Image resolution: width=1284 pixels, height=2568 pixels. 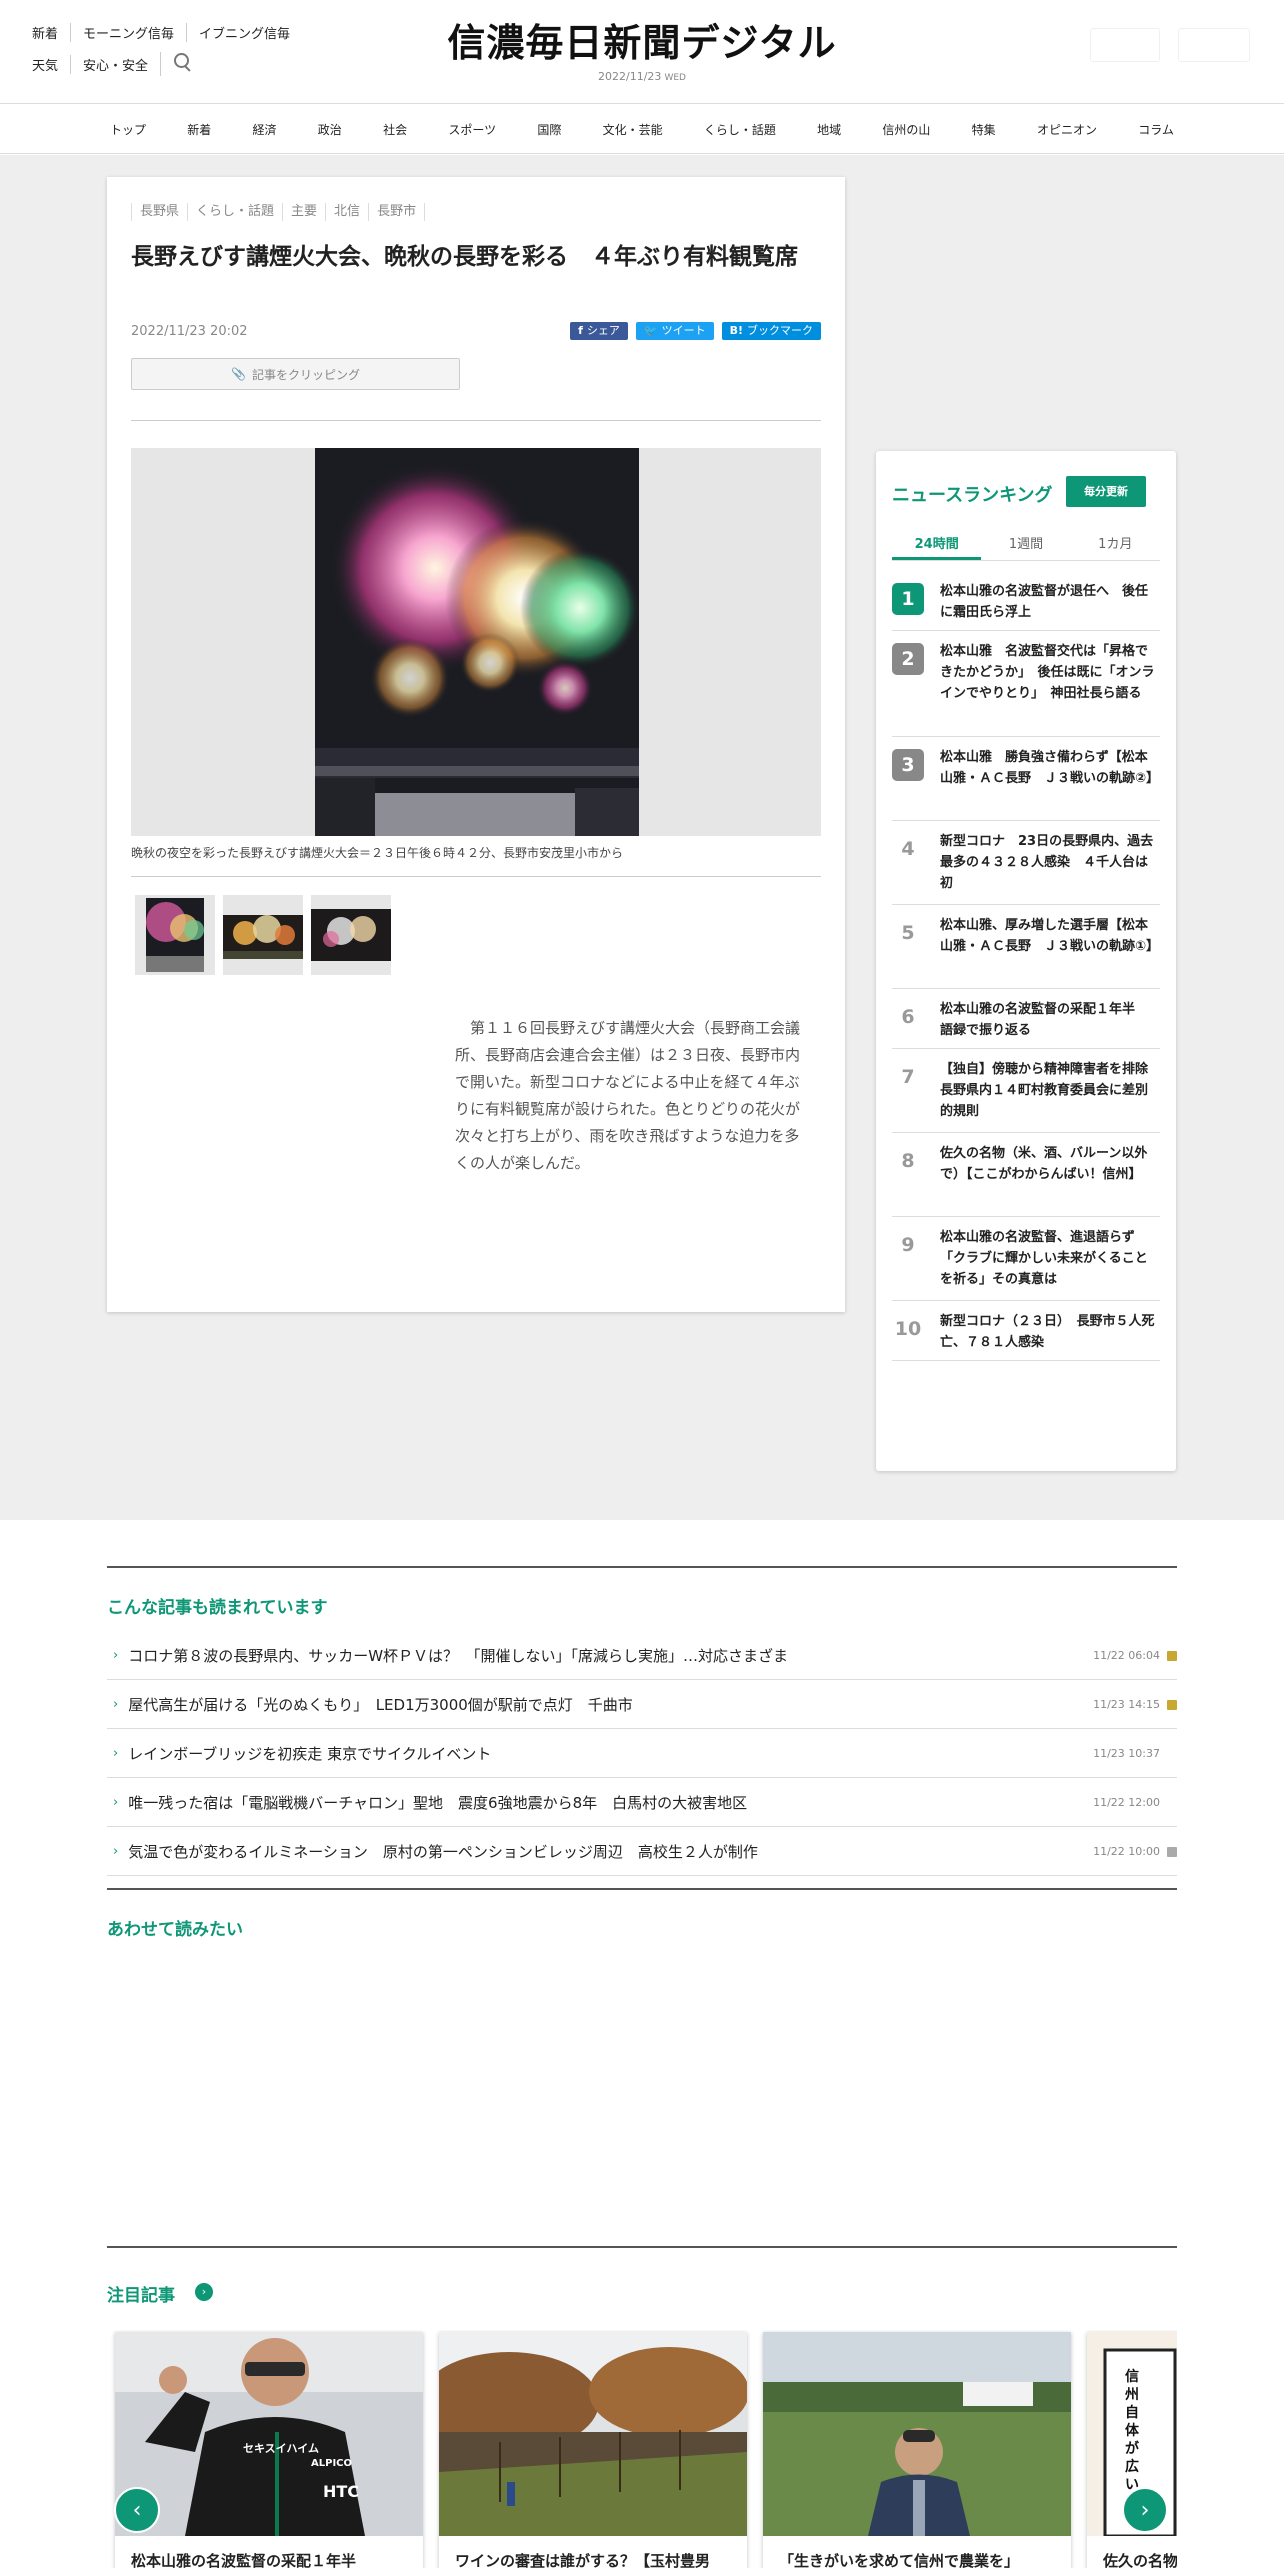 I want to click on ranking-item: 6 松本山雅の名波監督の采配１年半 語録で振り返る, so click(x=1026, y=1019).